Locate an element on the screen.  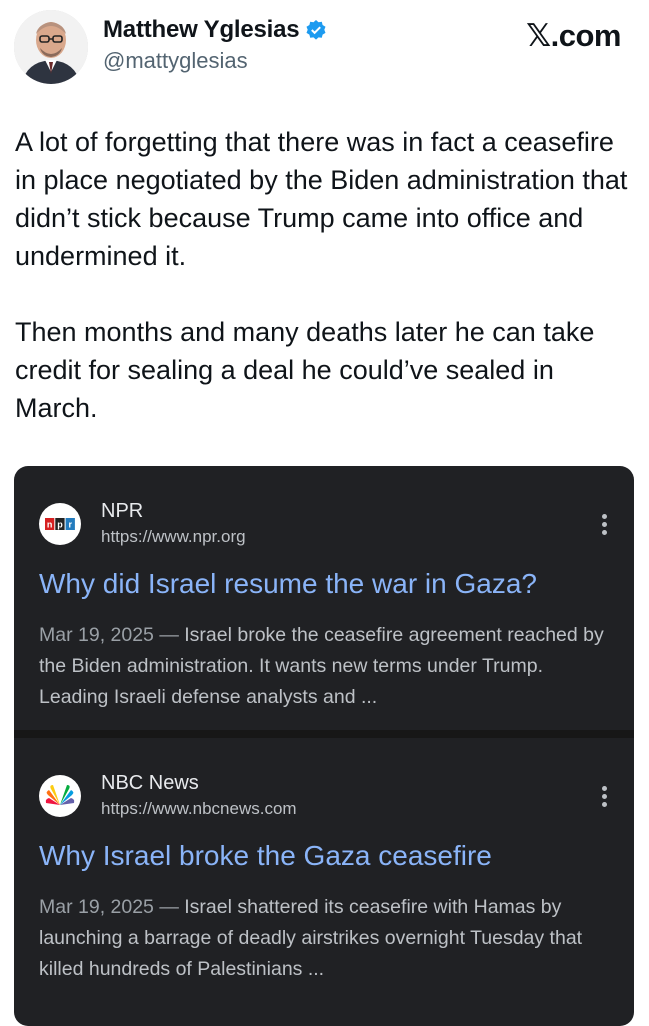
result-source-name: NBC News is located at coordinates (150, 783).